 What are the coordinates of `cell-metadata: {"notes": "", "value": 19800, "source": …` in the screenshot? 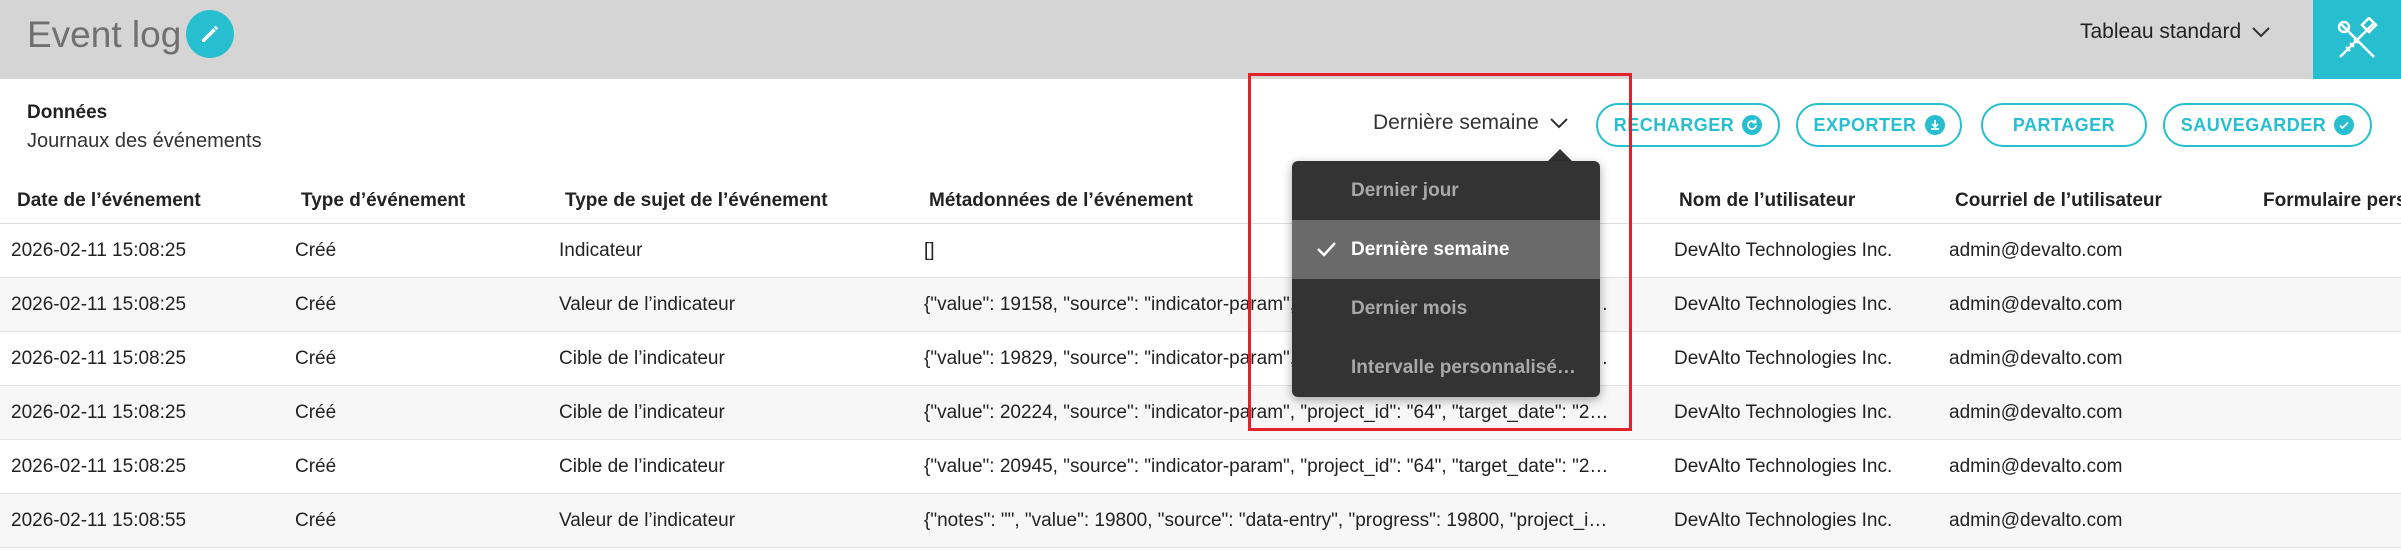 It's located at (1266, 520).